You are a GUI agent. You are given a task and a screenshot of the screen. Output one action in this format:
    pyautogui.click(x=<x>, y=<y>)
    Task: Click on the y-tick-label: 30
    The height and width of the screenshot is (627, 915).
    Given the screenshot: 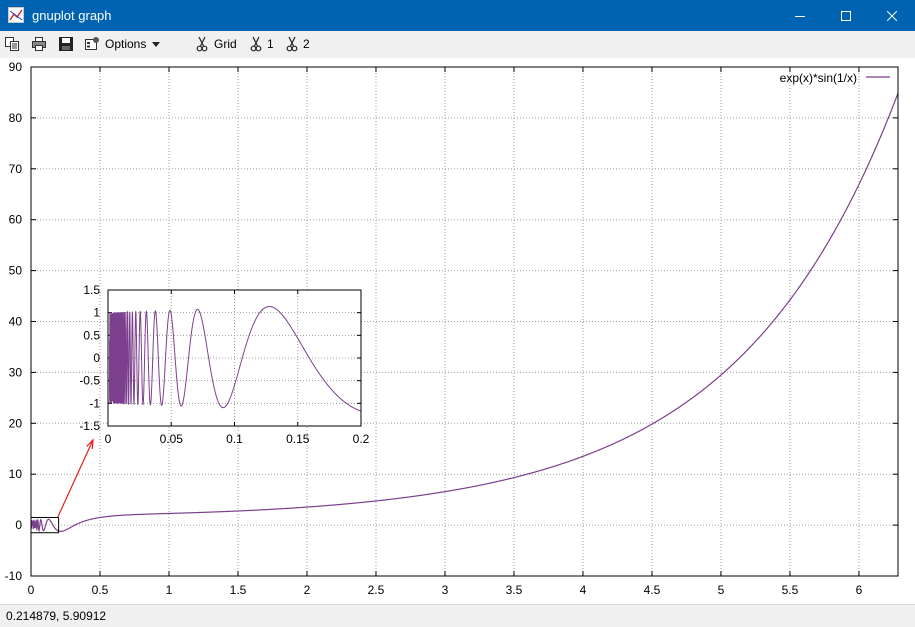 What is the action you would take?
    pyautogui.click(x=16, y=372)
    